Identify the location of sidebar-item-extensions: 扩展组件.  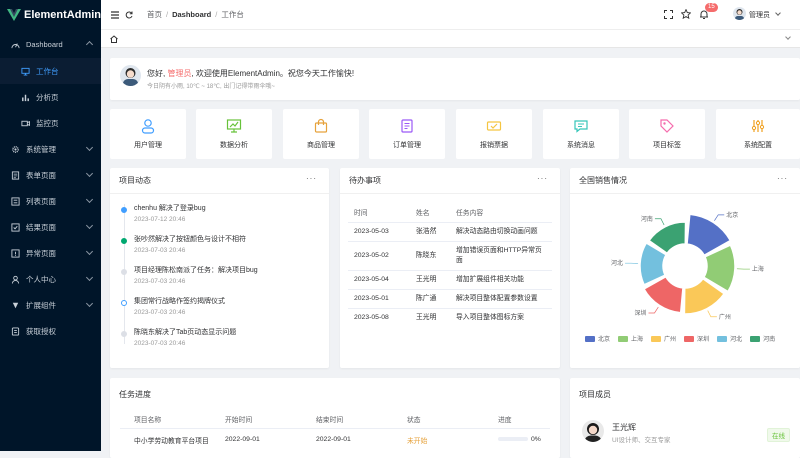
(50, 305).